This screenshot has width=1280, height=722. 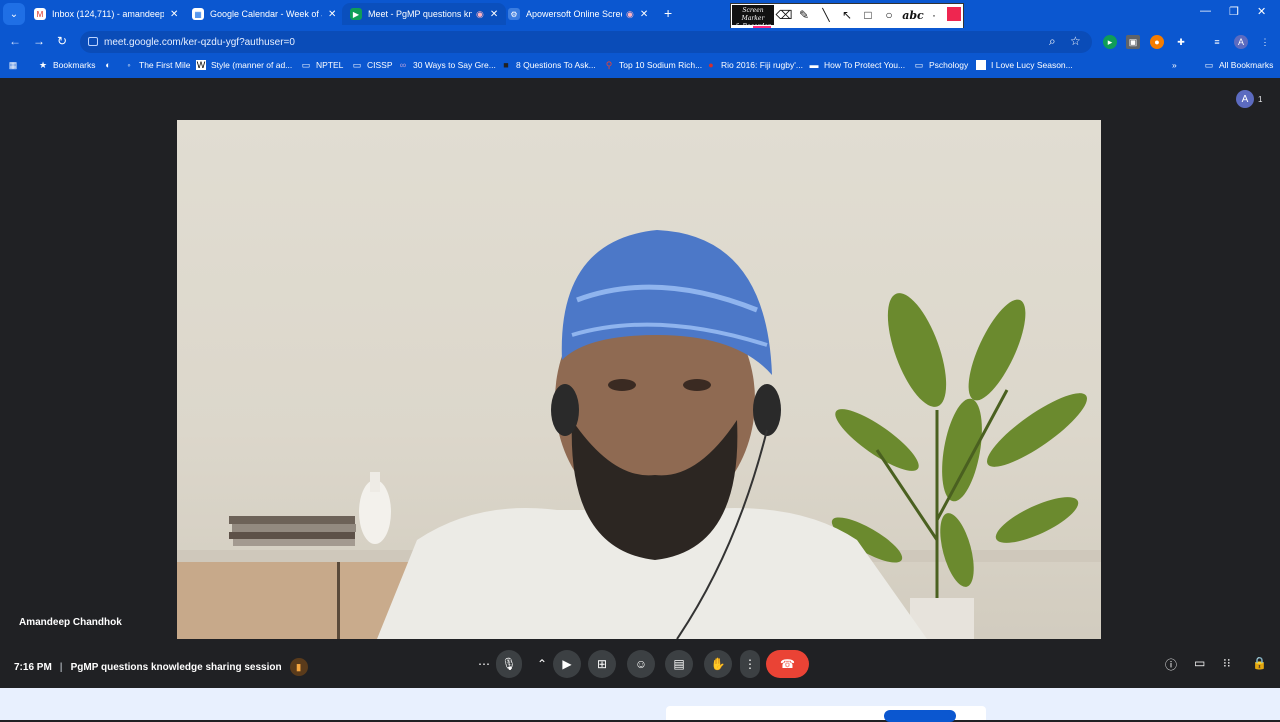 I want to click on present-screen-icon: ⊞, so click(x=602, y=664).